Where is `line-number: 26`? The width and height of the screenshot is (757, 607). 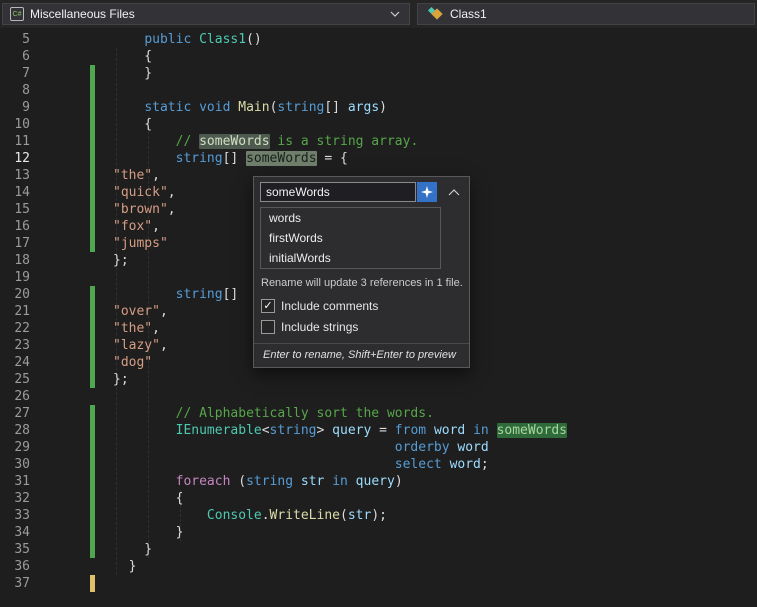
line-number: 26 is located at coordinates (22, 396).